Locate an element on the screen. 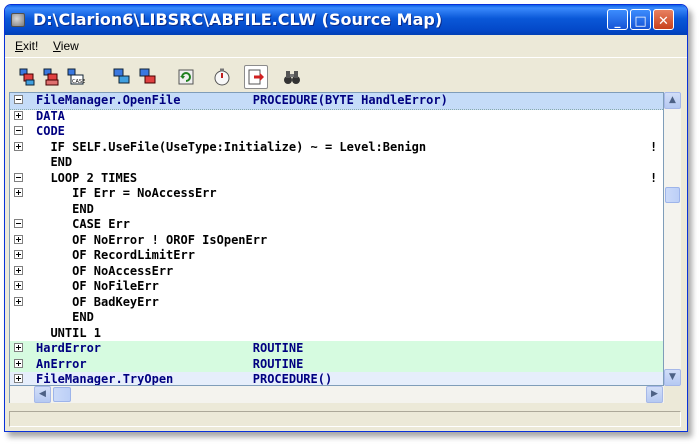 Image resolution: width=700 pixels, height=444 pixels. code-text: UNTIL 1 is located at coordinates (69, 332).